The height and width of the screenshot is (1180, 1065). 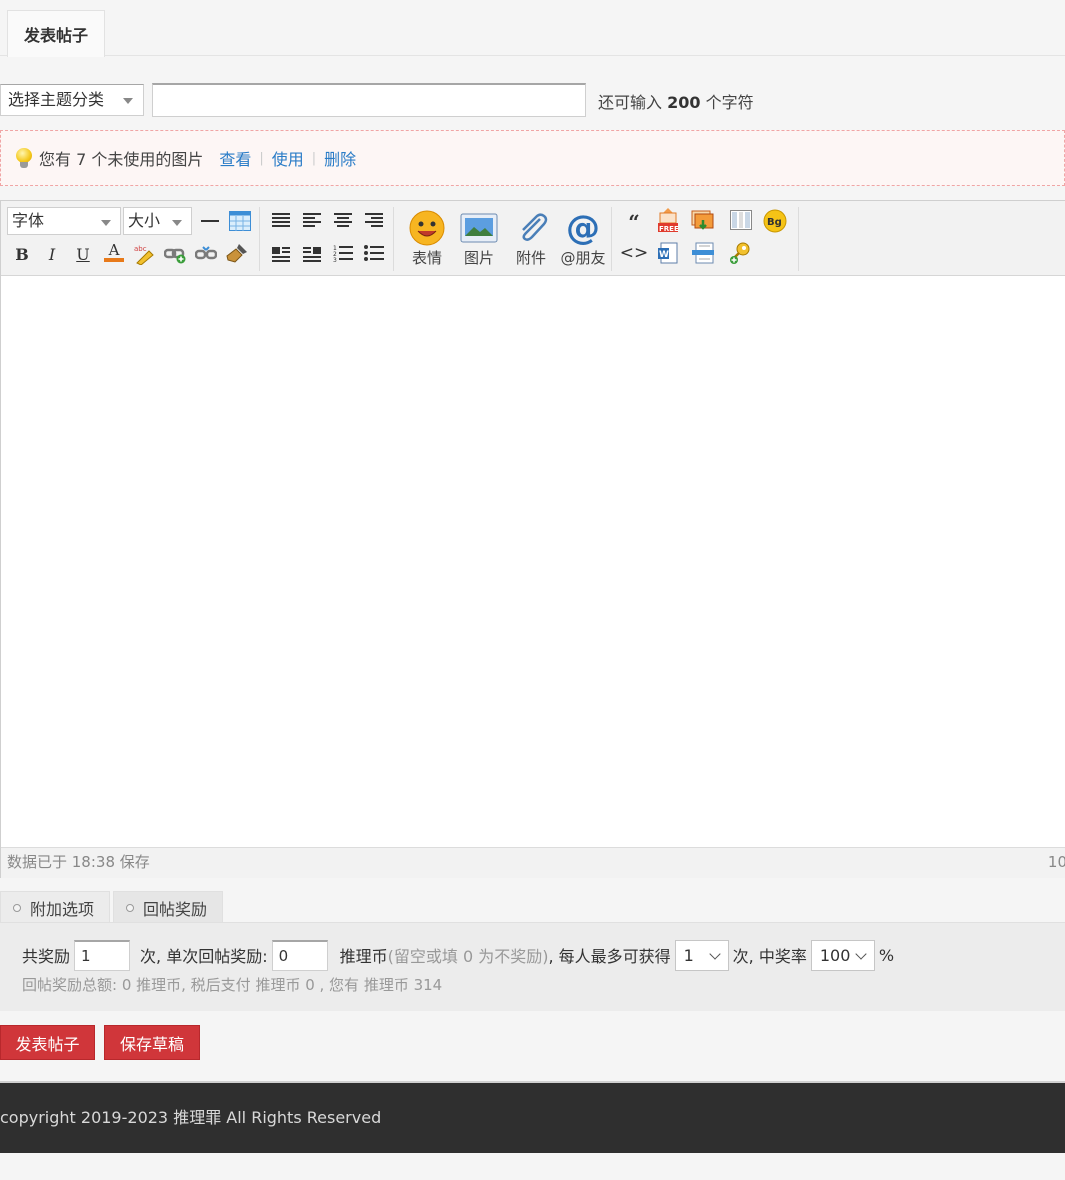 What do you see at coordinates (427, 228) in the screenshot?
I see `smiley-icon` at bounding box center [427, 228].